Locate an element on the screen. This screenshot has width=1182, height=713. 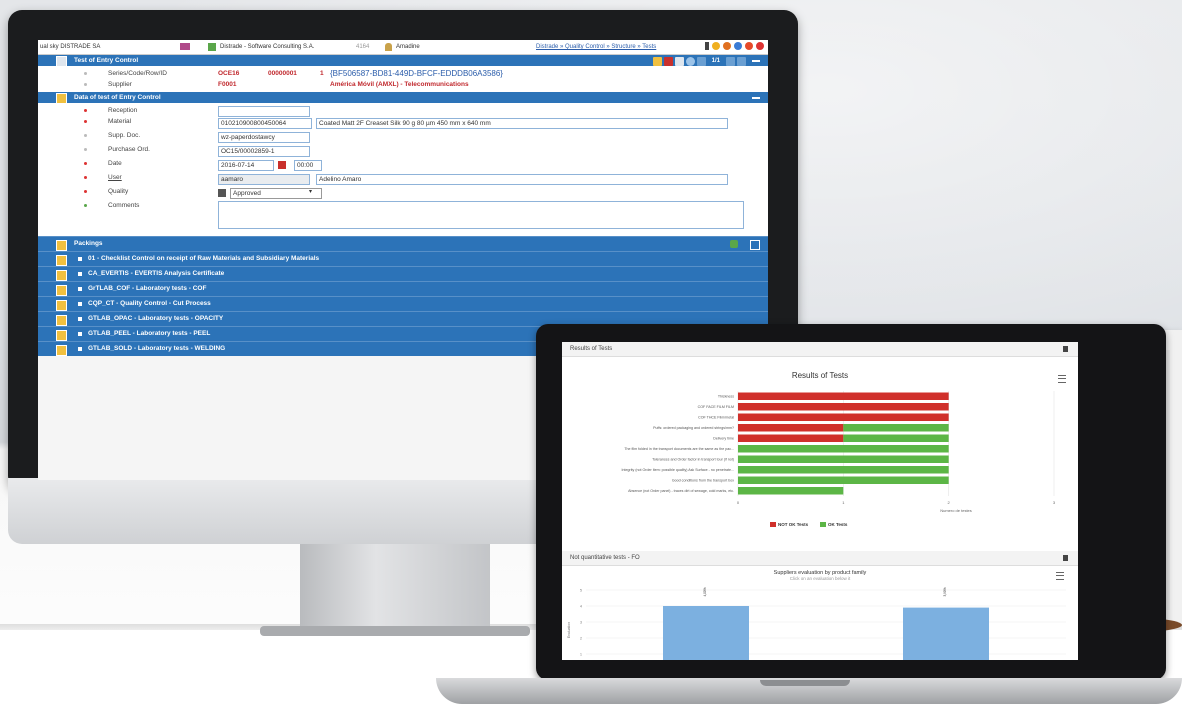
session-code: 4164 is located at coordinates (363, 47).